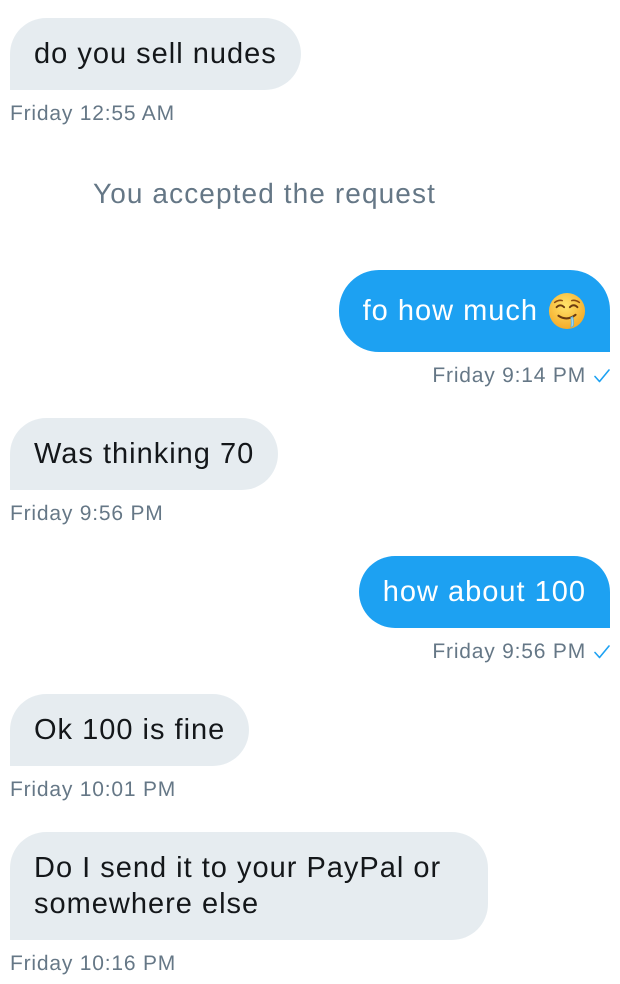 The height and width of the screenshot is (984, 620). I want to click on message-text: Was thinking 70, so click(144, 454).